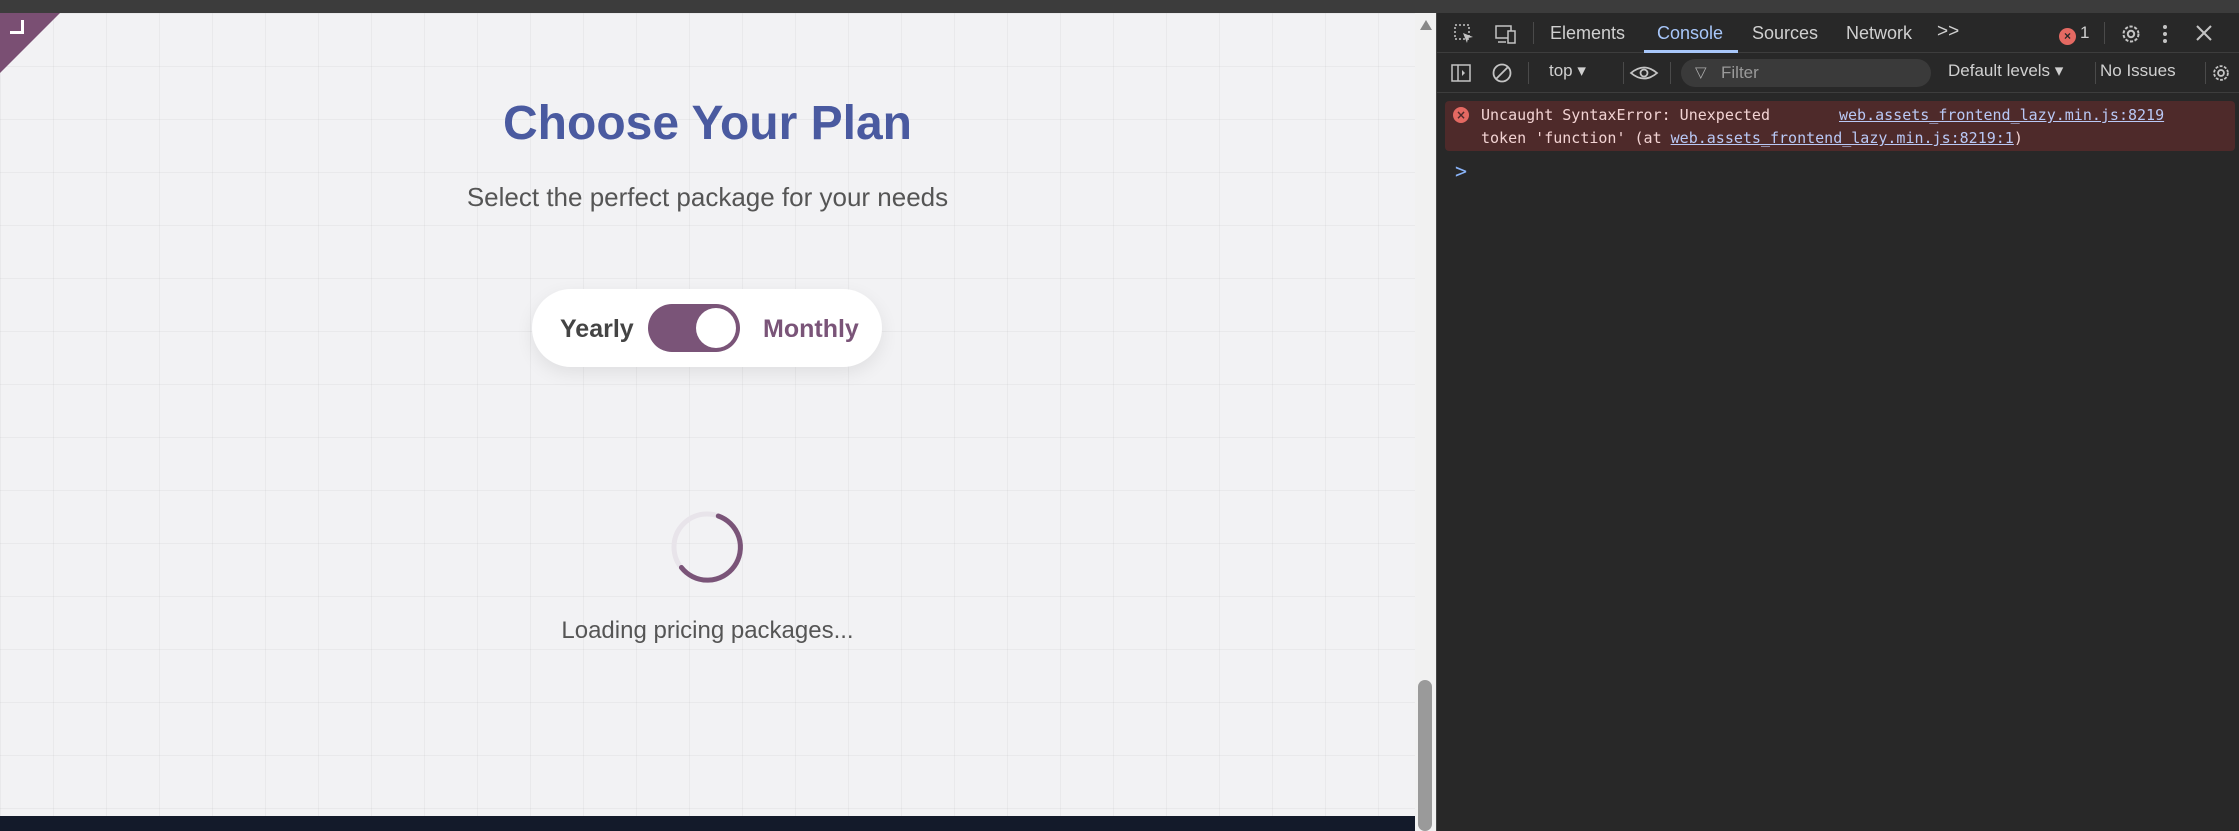  What do you see at coordinates (694, 328) in the screenshot?
I see `billing-toggle-switch` at bounding box center [694, 328].